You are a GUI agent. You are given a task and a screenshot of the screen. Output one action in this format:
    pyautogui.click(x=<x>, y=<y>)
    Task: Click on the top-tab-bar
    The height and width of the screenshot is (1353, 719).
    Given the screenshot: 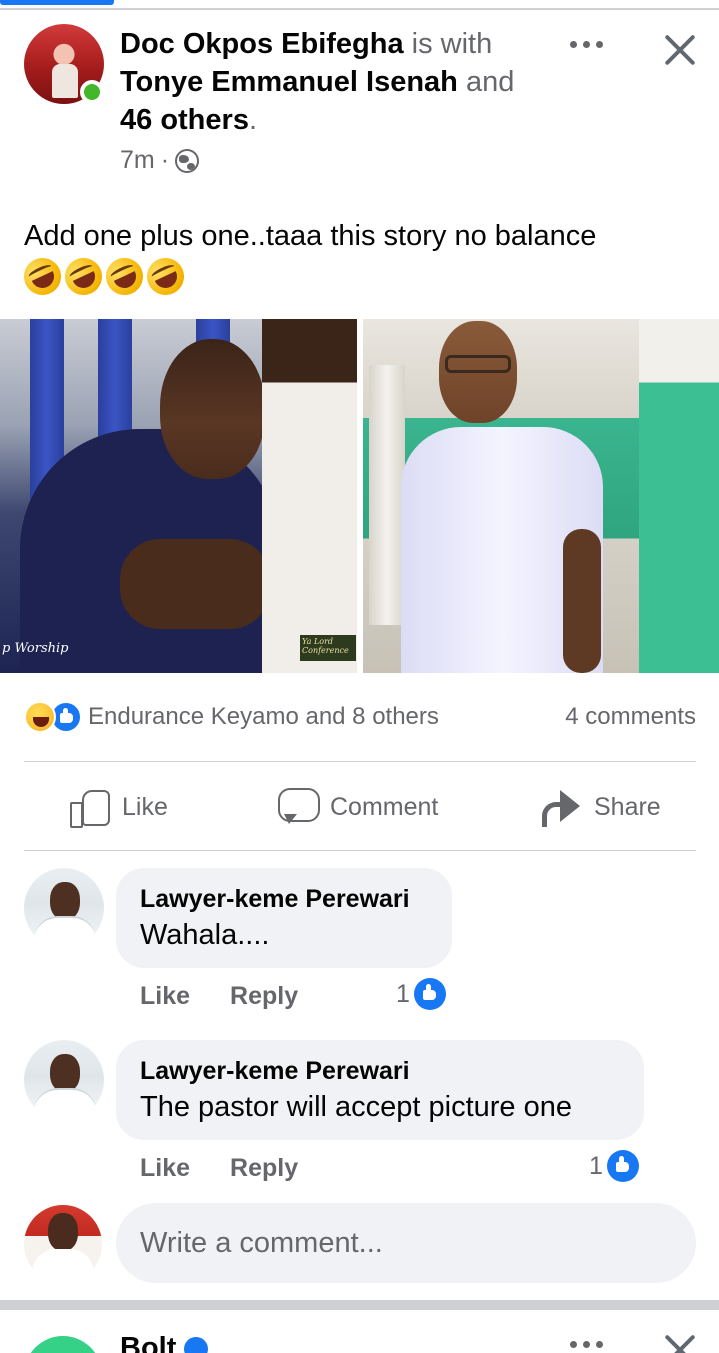 What is the action you would take?
    pyautogui.click(x=359, y=5)
    